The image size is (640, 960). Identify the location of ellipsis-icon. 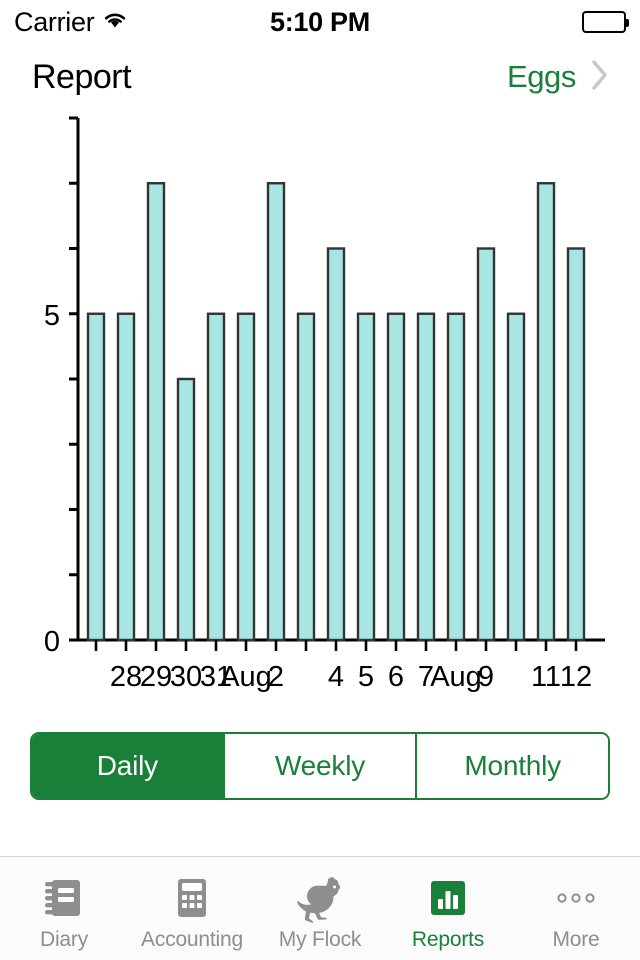
(576, 898).